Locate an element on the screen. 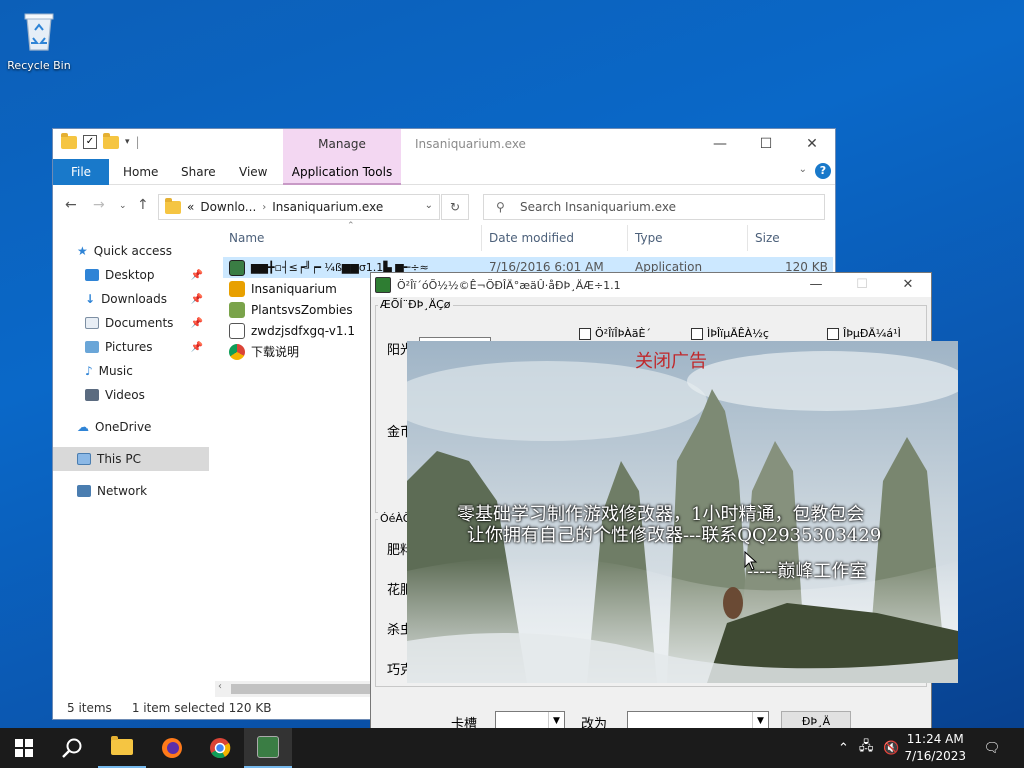  horizontal-scrollbar: ‹ is located at coordinates (294, 689).